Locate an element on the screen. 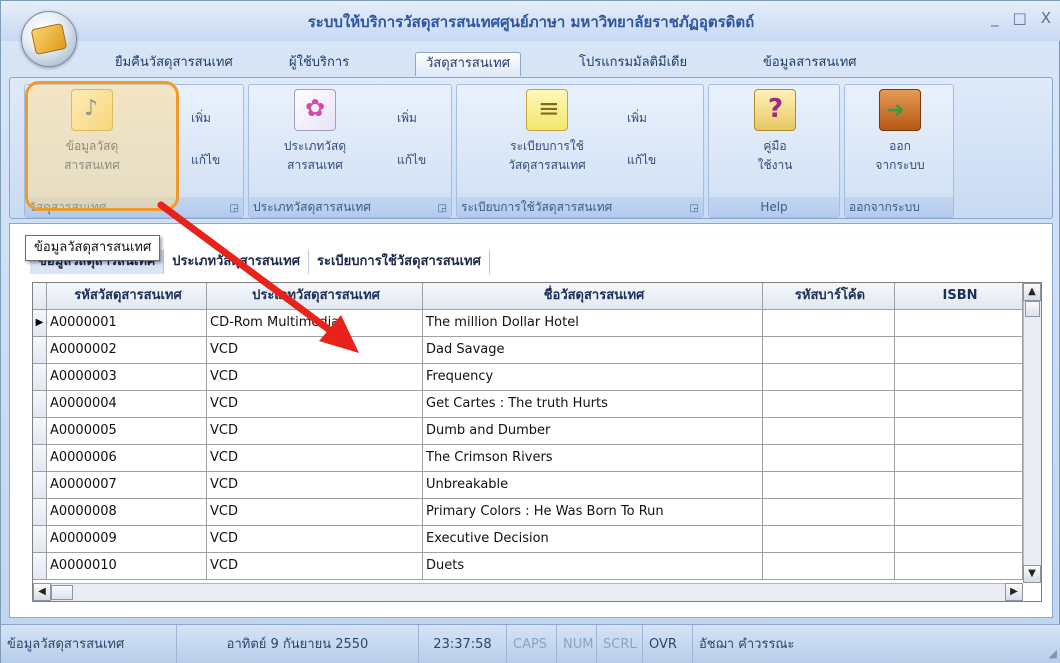 This screenshot has width=1060, height=663. media-edit-button: แก้ไข is located at coordinates (205, 160).